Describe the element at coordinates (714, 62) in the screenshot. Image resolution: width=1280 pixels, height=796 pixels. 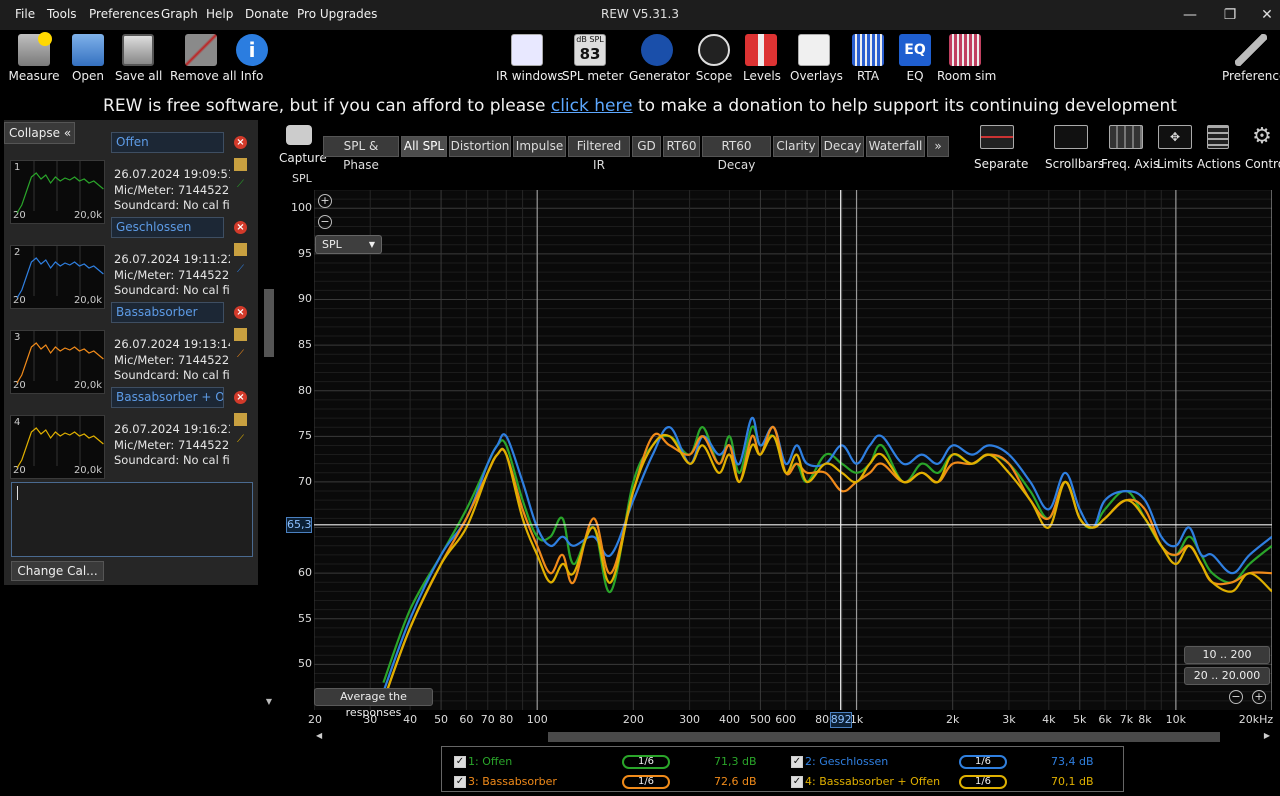
I see `scope-button: Scope` at that location.